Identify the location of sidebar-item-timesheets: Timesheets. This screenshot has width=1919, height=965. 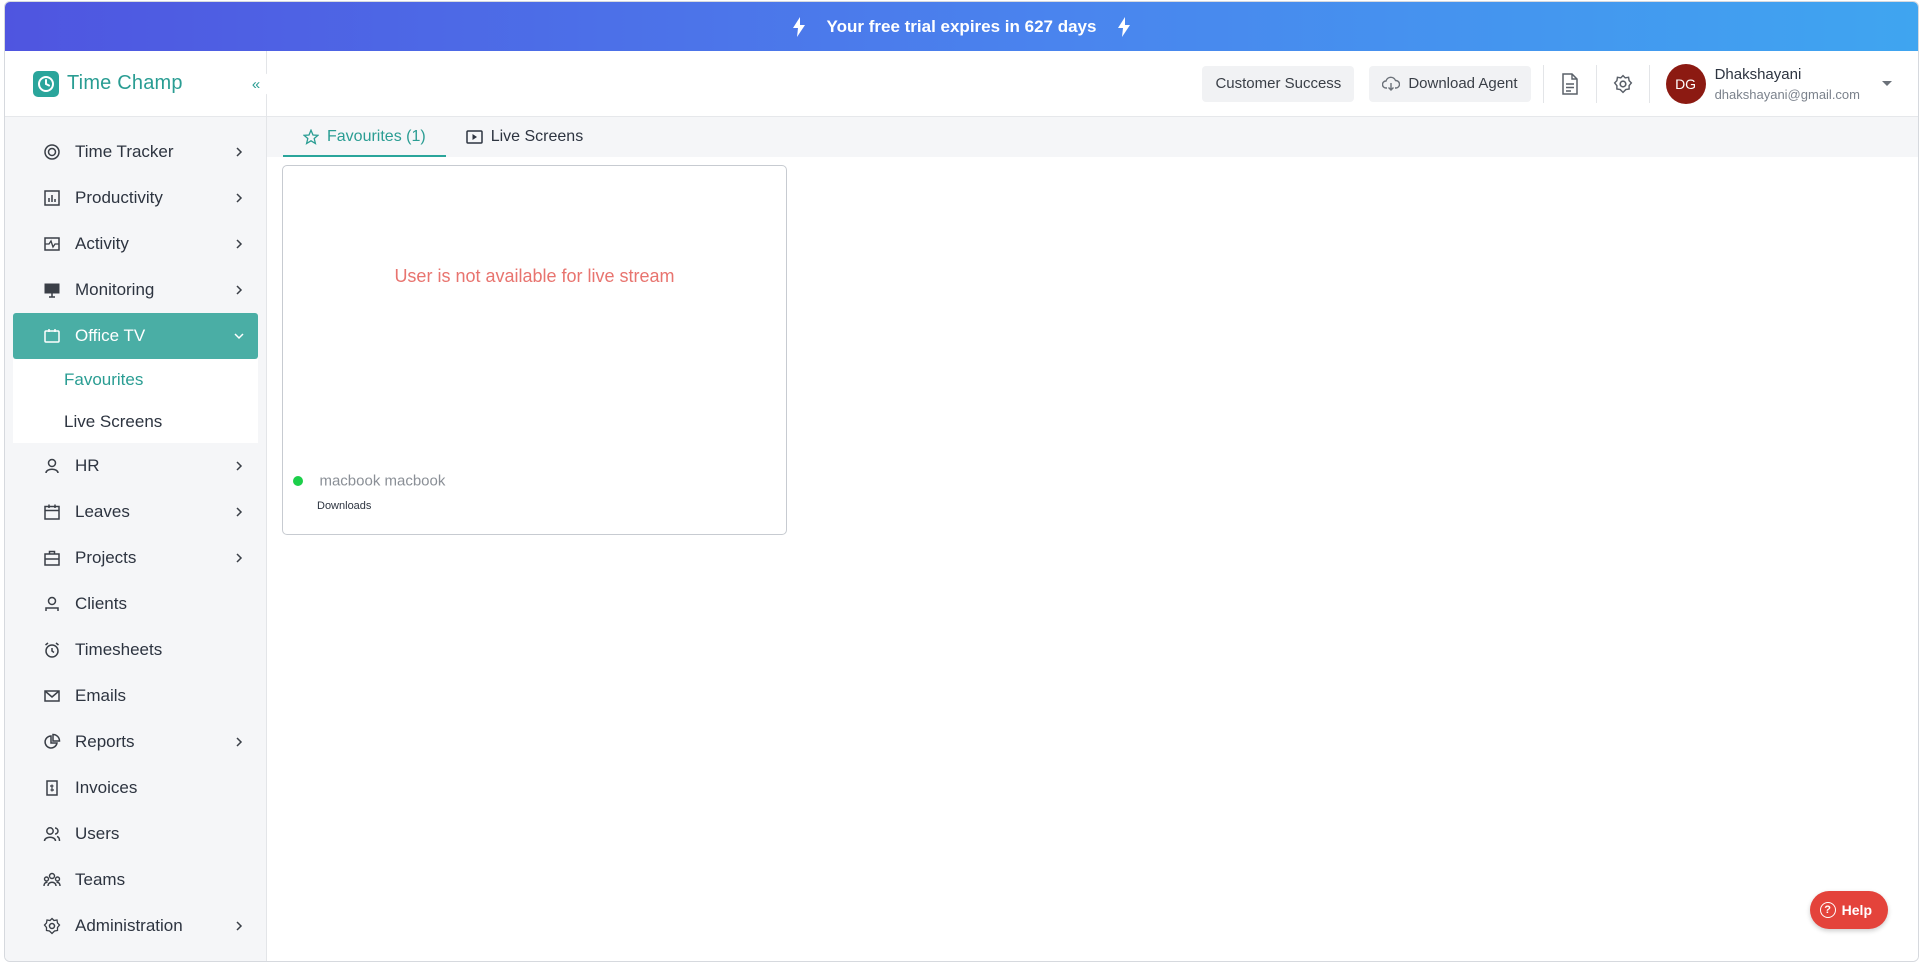
(135, 650).